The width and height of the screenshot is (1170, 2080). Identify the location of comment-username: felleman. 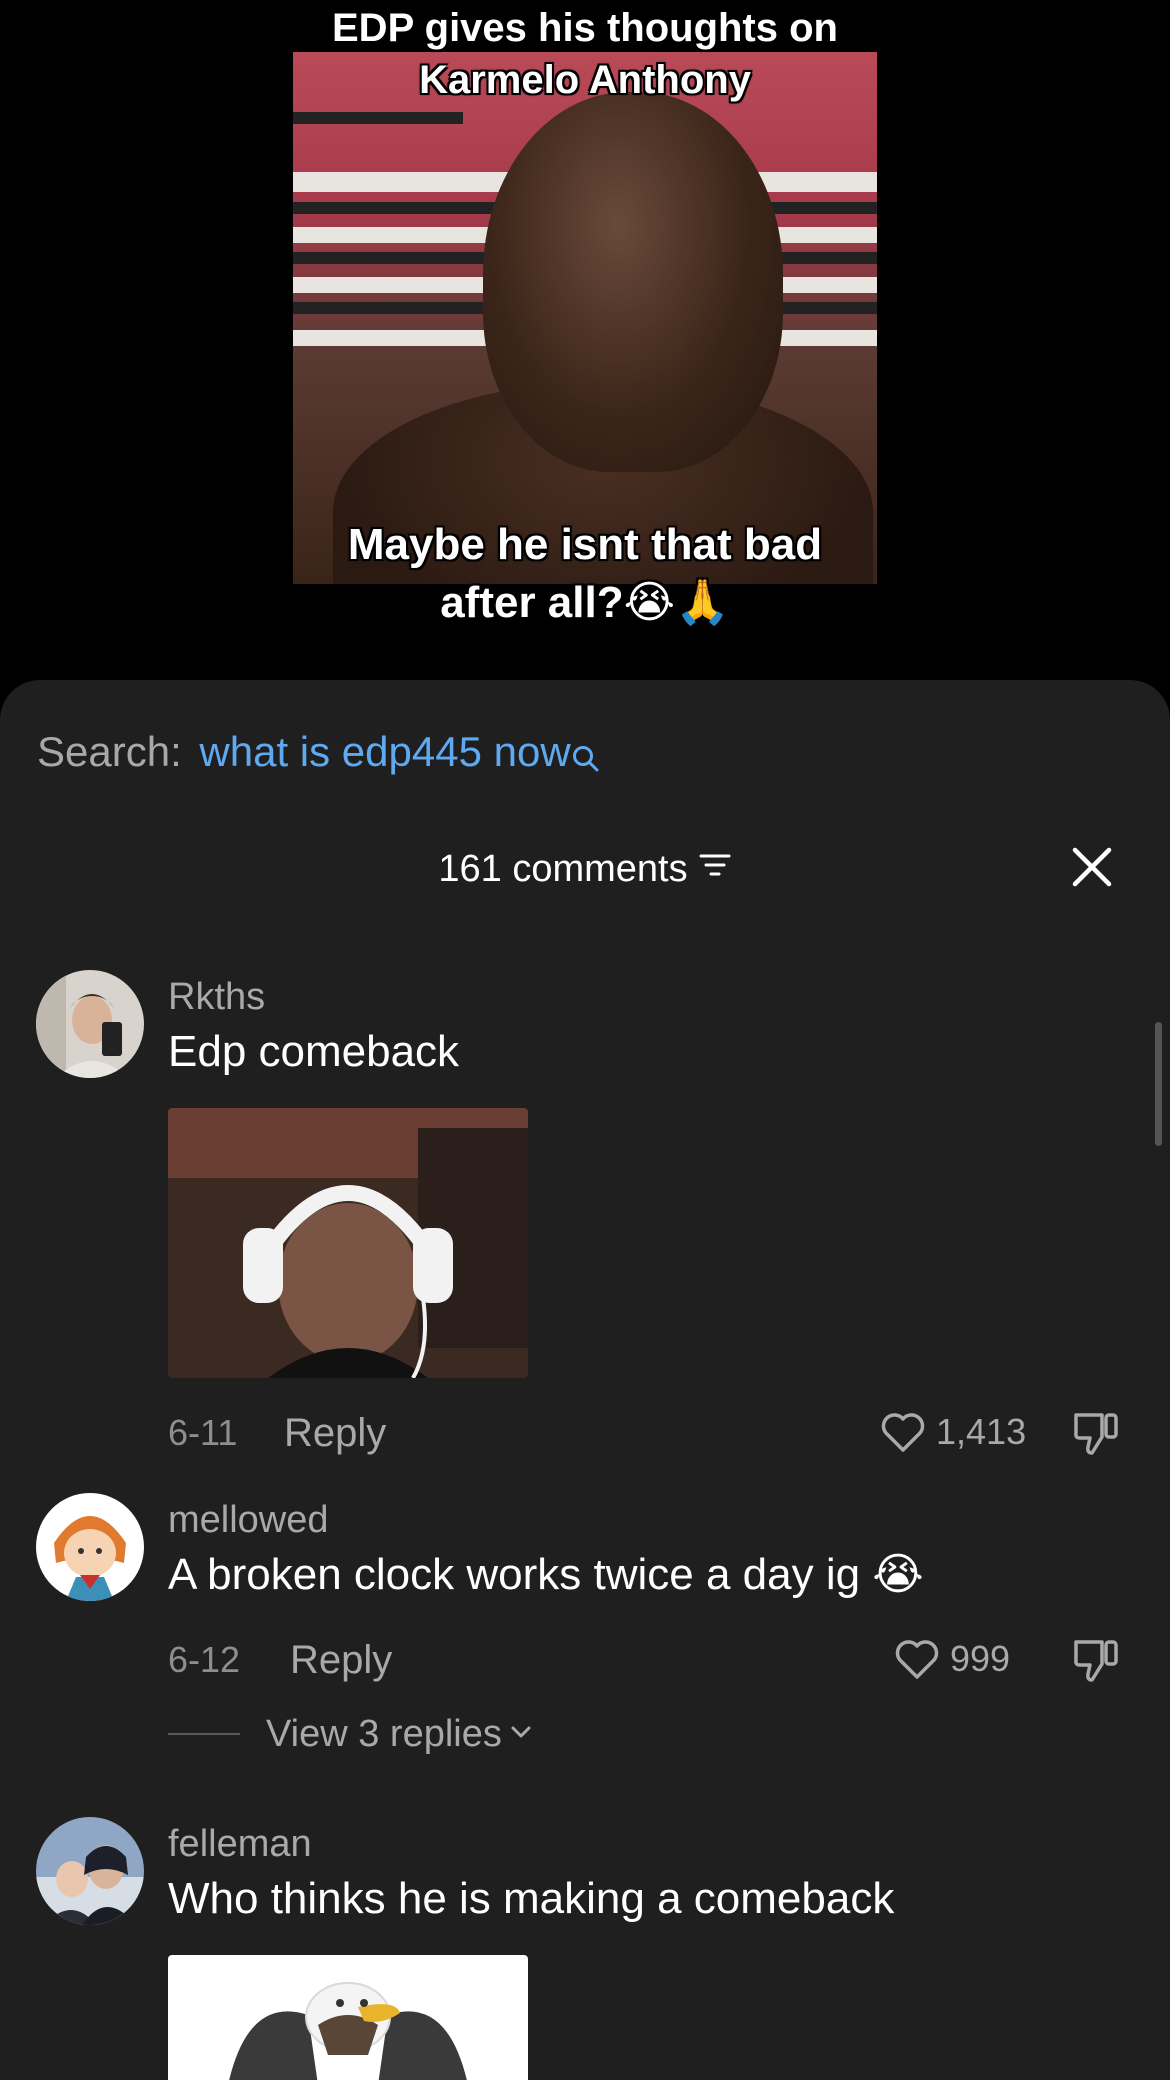
(240, 1844).